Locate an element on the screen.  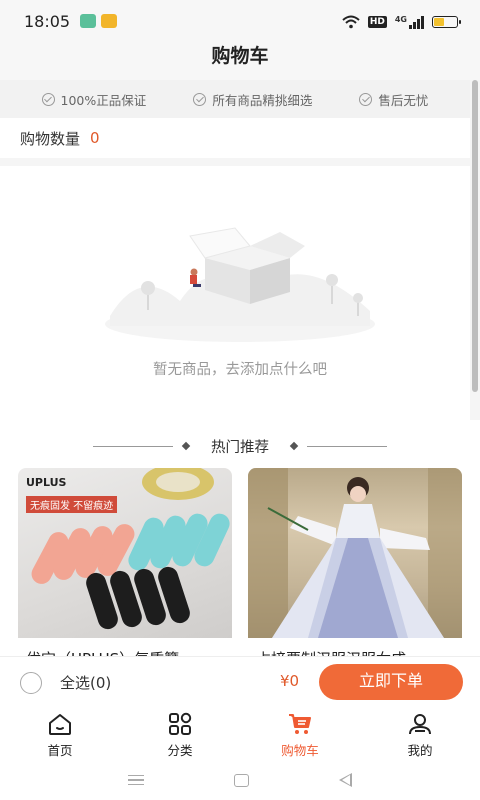
system-navigation-bar is located at coordinates (240, 780).